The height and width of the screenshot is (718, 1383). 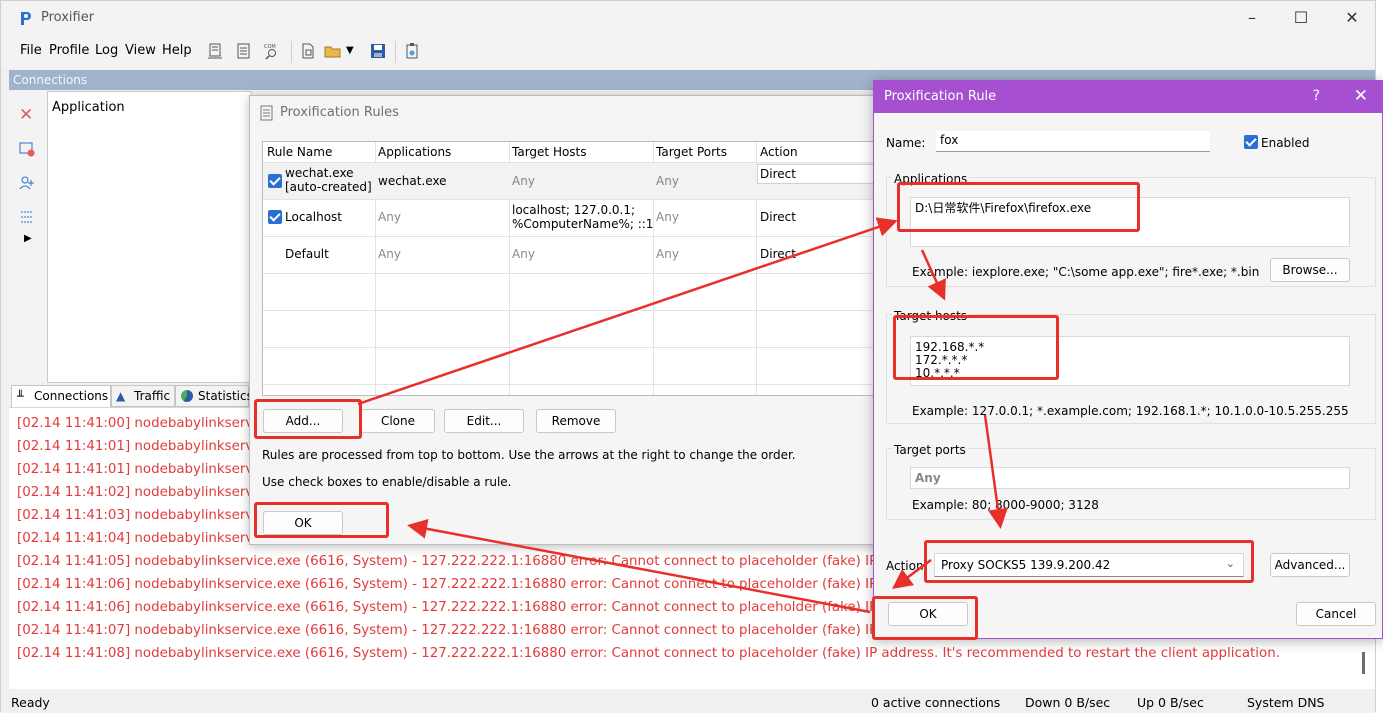 What do you see at coordinates (398, 421) in the screenshot?
I see `clone-rule-button: Clone` at bounding box center [398, 421].